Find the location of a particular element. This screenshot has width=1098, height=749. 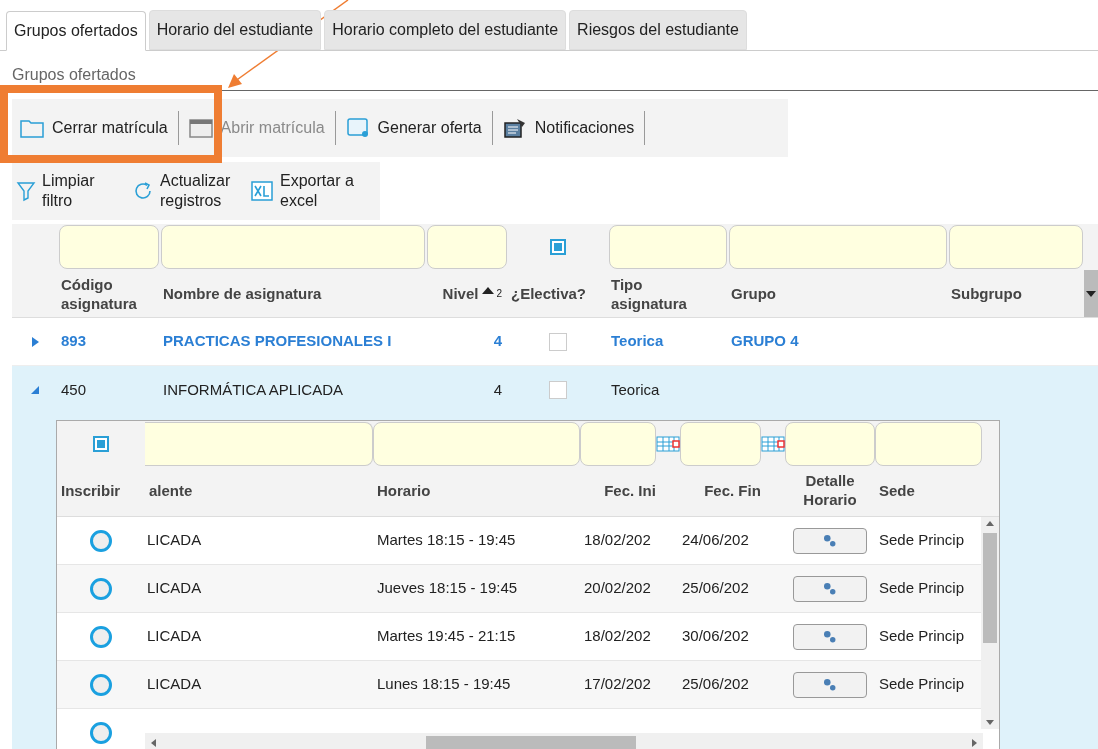

column-header: Grupo is located at coordinates (753, 293).